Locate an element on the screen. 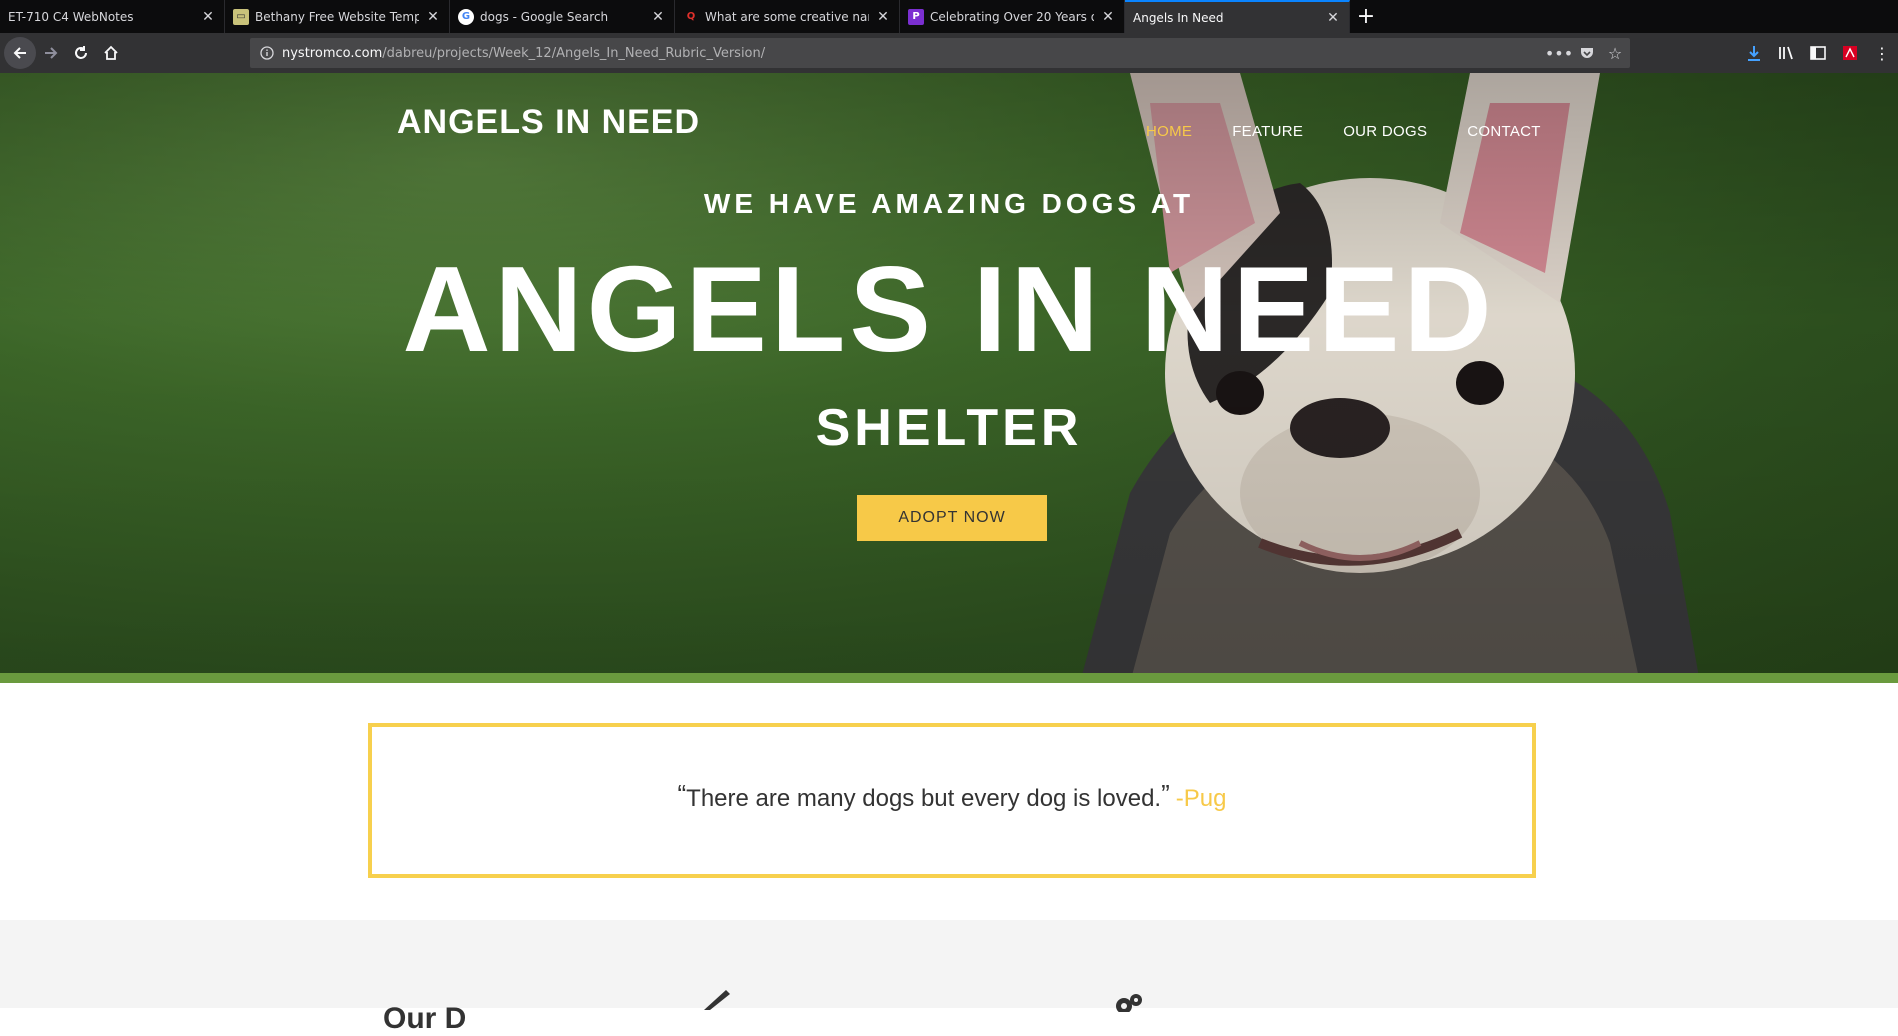 This screenshot has height=1036, width=1898. tab-title: Bethany Free Website Template is located at coordinates (337, 16).